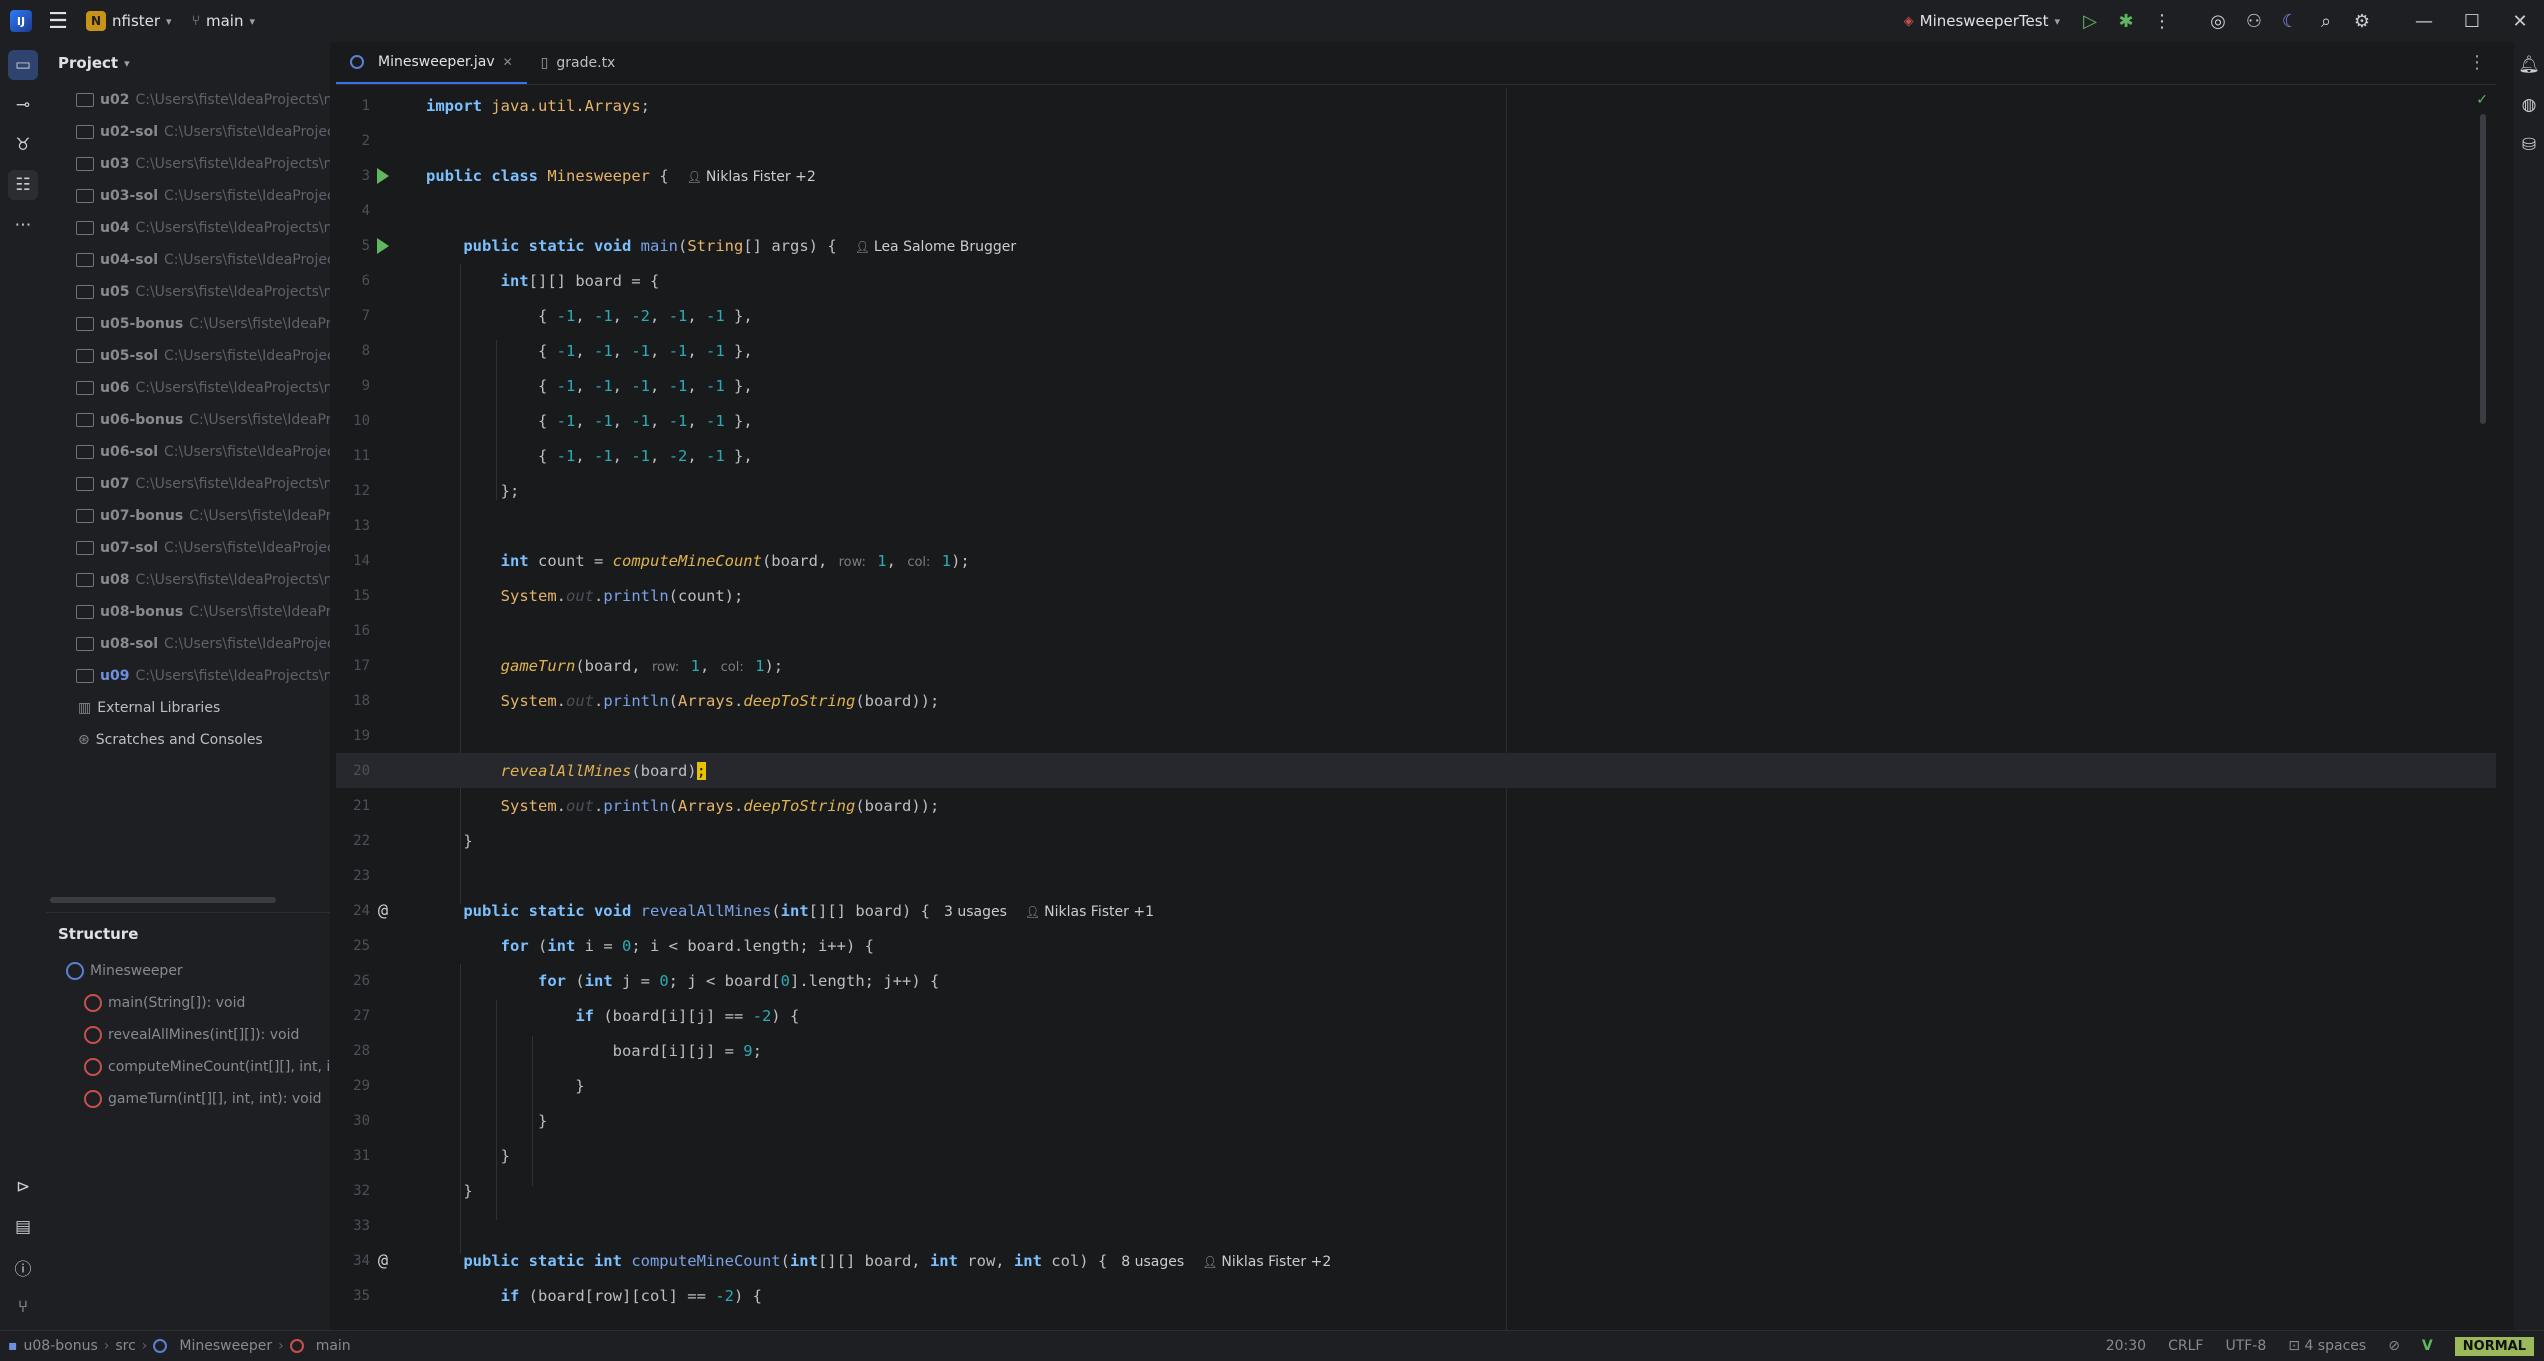 Image resolution: width=2544 pixels, height=1361 pixels. What do you see at coordinates (188, 580) in the screenshot?
I see `project-tree-item: u08 C:\Users\fiste\IdeaProjects\nfis` at bounding box center [188, 580].